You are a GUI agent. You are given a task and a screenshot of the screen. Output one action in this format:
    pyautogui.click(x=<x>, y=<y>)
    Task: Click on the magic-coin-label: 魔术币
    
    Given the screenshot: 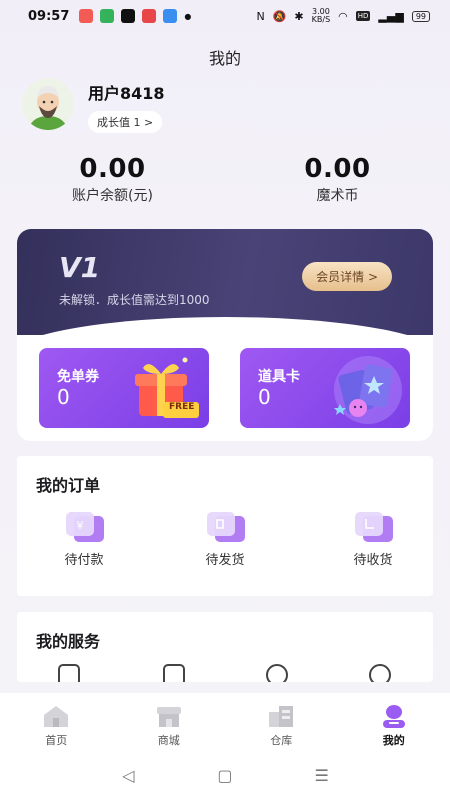 What is the action you would take?
    pyautogui.click(x=337, y=196)
    